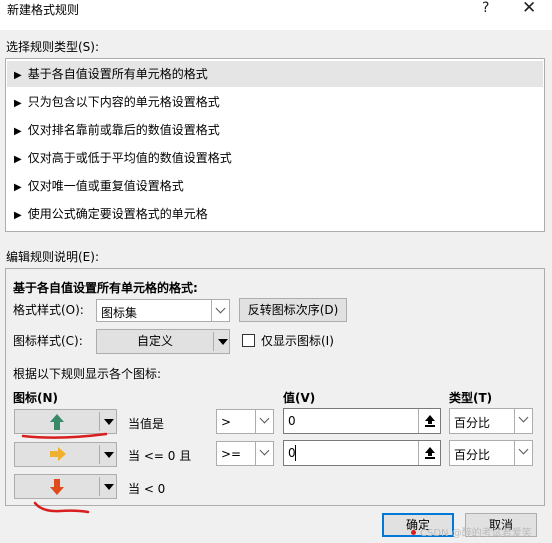 The image size is (552, 543). Describe the element at coordinates (275, 74) in the screenshot. I see `rule-item-each-value: ▶ 基于各自值设置所有单元格的格式` at that location.